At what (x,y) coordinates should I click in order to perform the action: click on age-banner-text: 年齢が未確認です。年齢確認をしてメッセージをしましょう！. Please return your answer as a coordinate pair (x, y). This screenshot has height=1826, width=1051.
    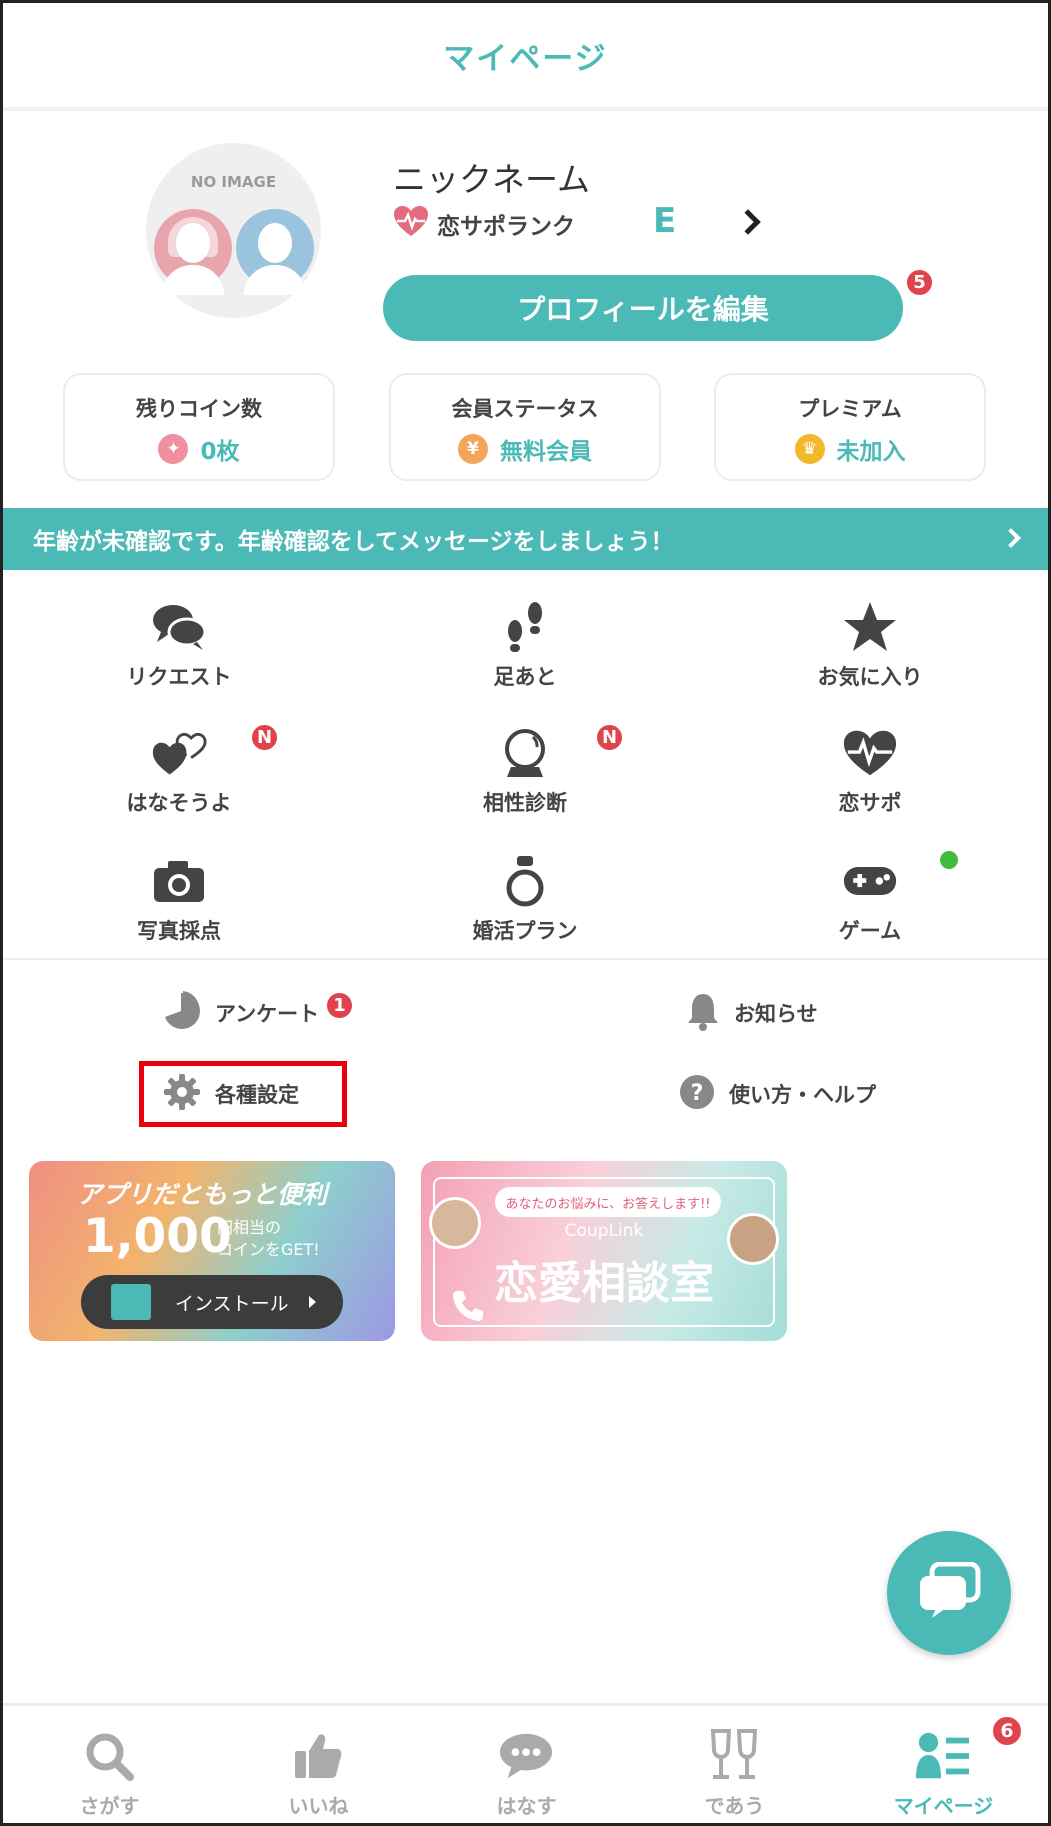
    Looking at the image, I should click on (353, 542).